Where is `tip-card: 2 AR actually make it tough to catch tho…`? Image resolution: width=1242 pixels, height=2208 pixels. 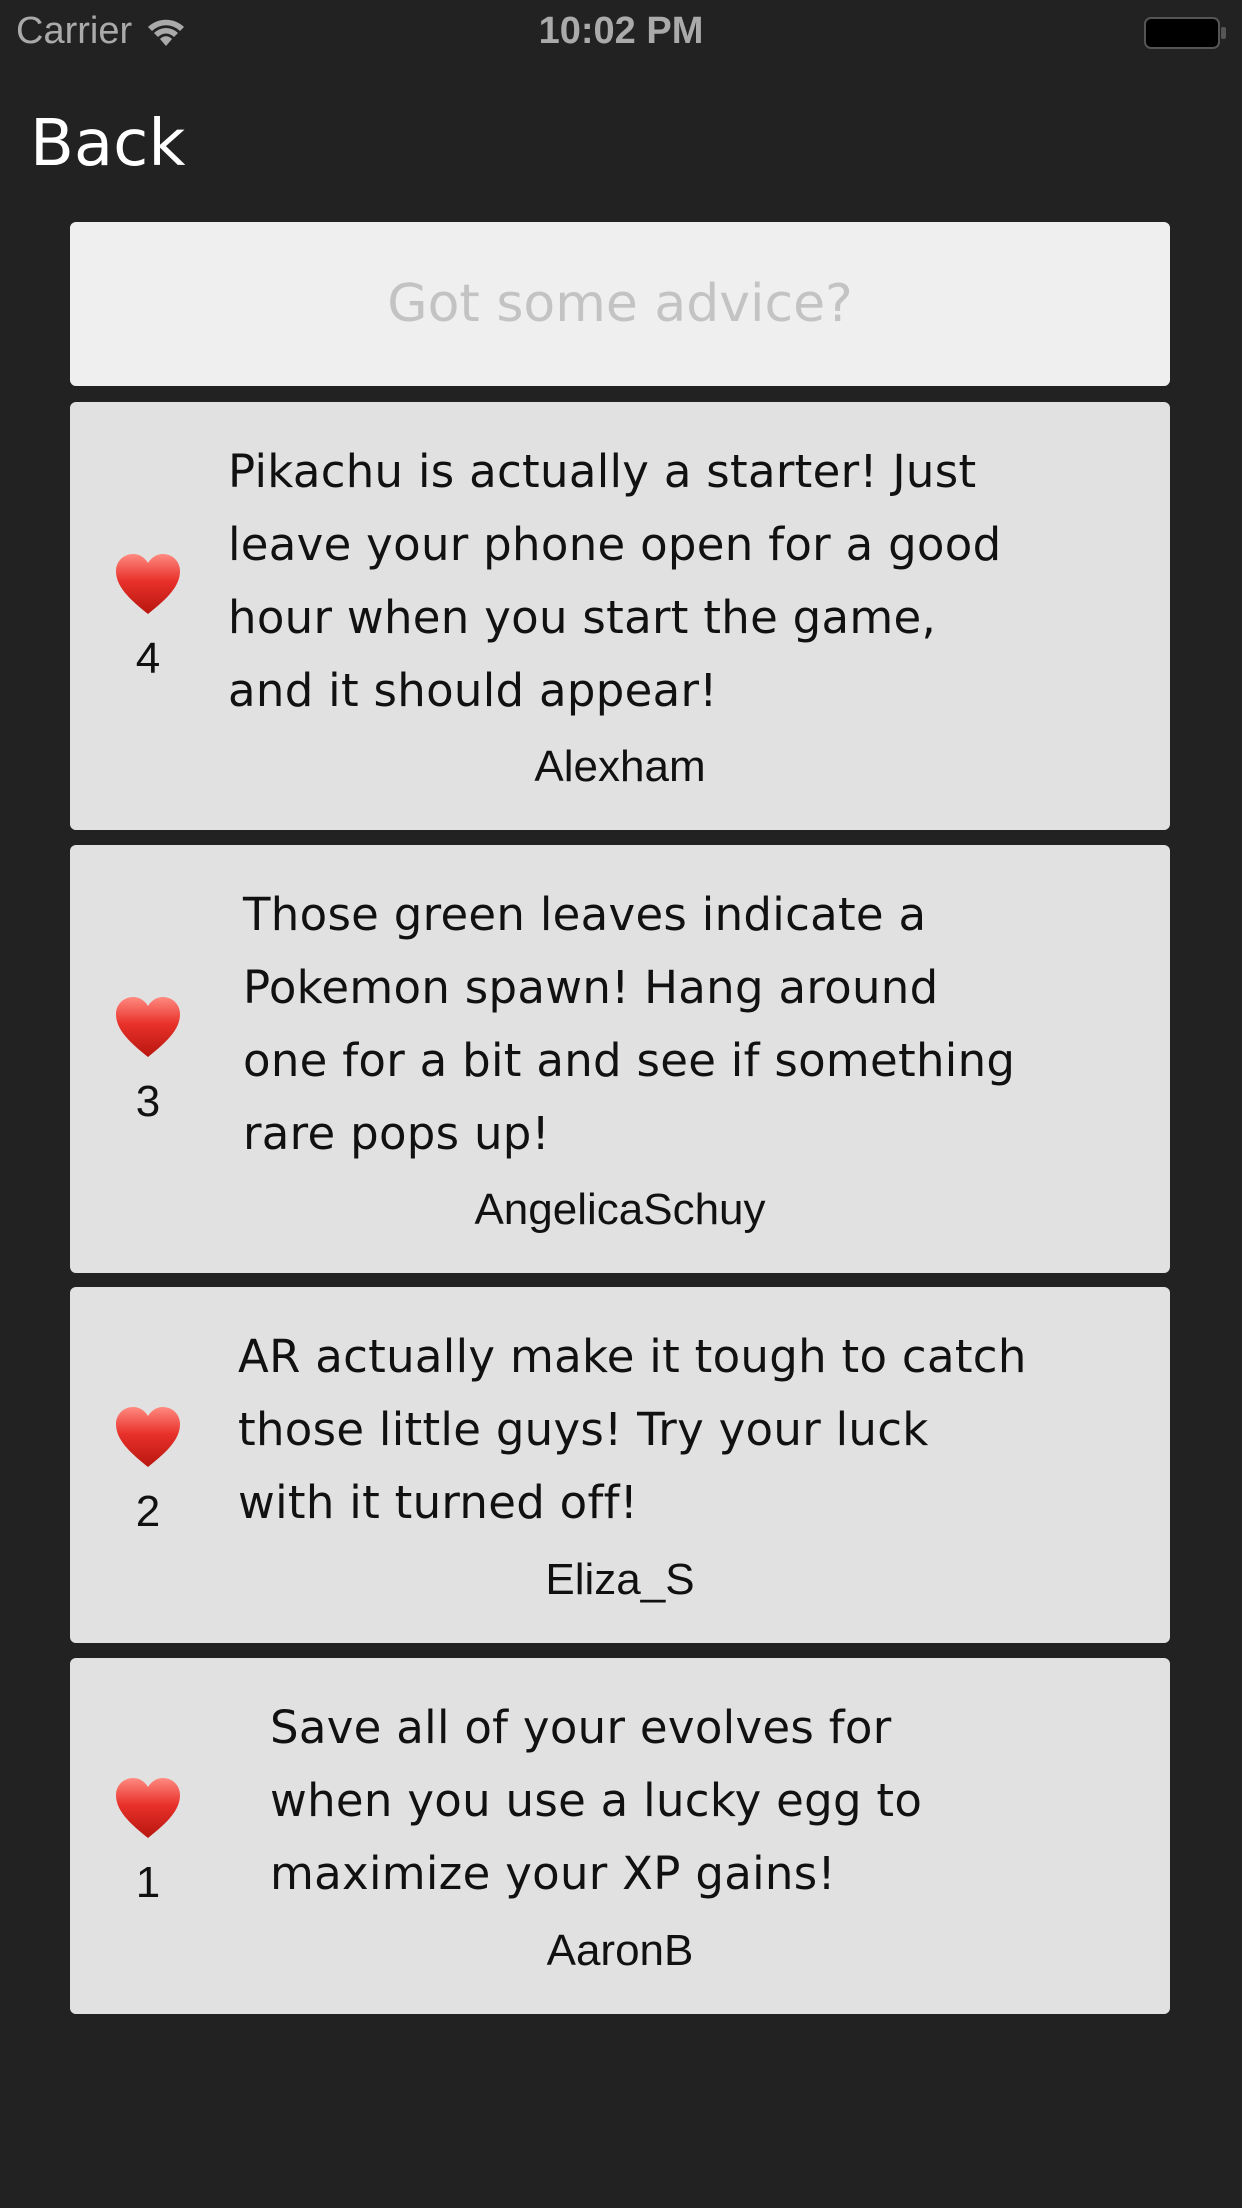 tip-card: 2 AR actually make it tough to catch tho… is located at coordinates (620, 1465).